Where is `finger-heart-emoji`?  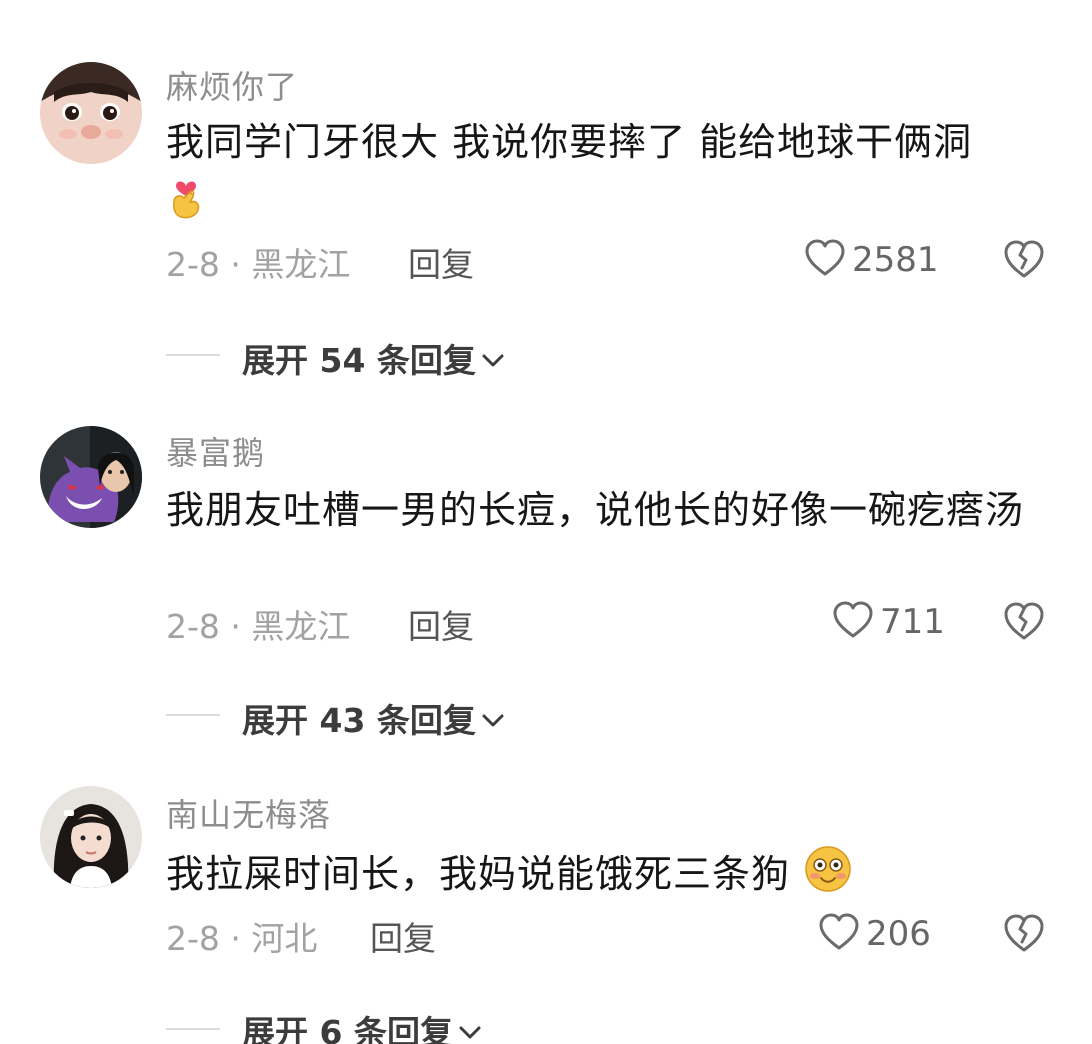 finger-heart-emoji is located at coordinates (186, 203).